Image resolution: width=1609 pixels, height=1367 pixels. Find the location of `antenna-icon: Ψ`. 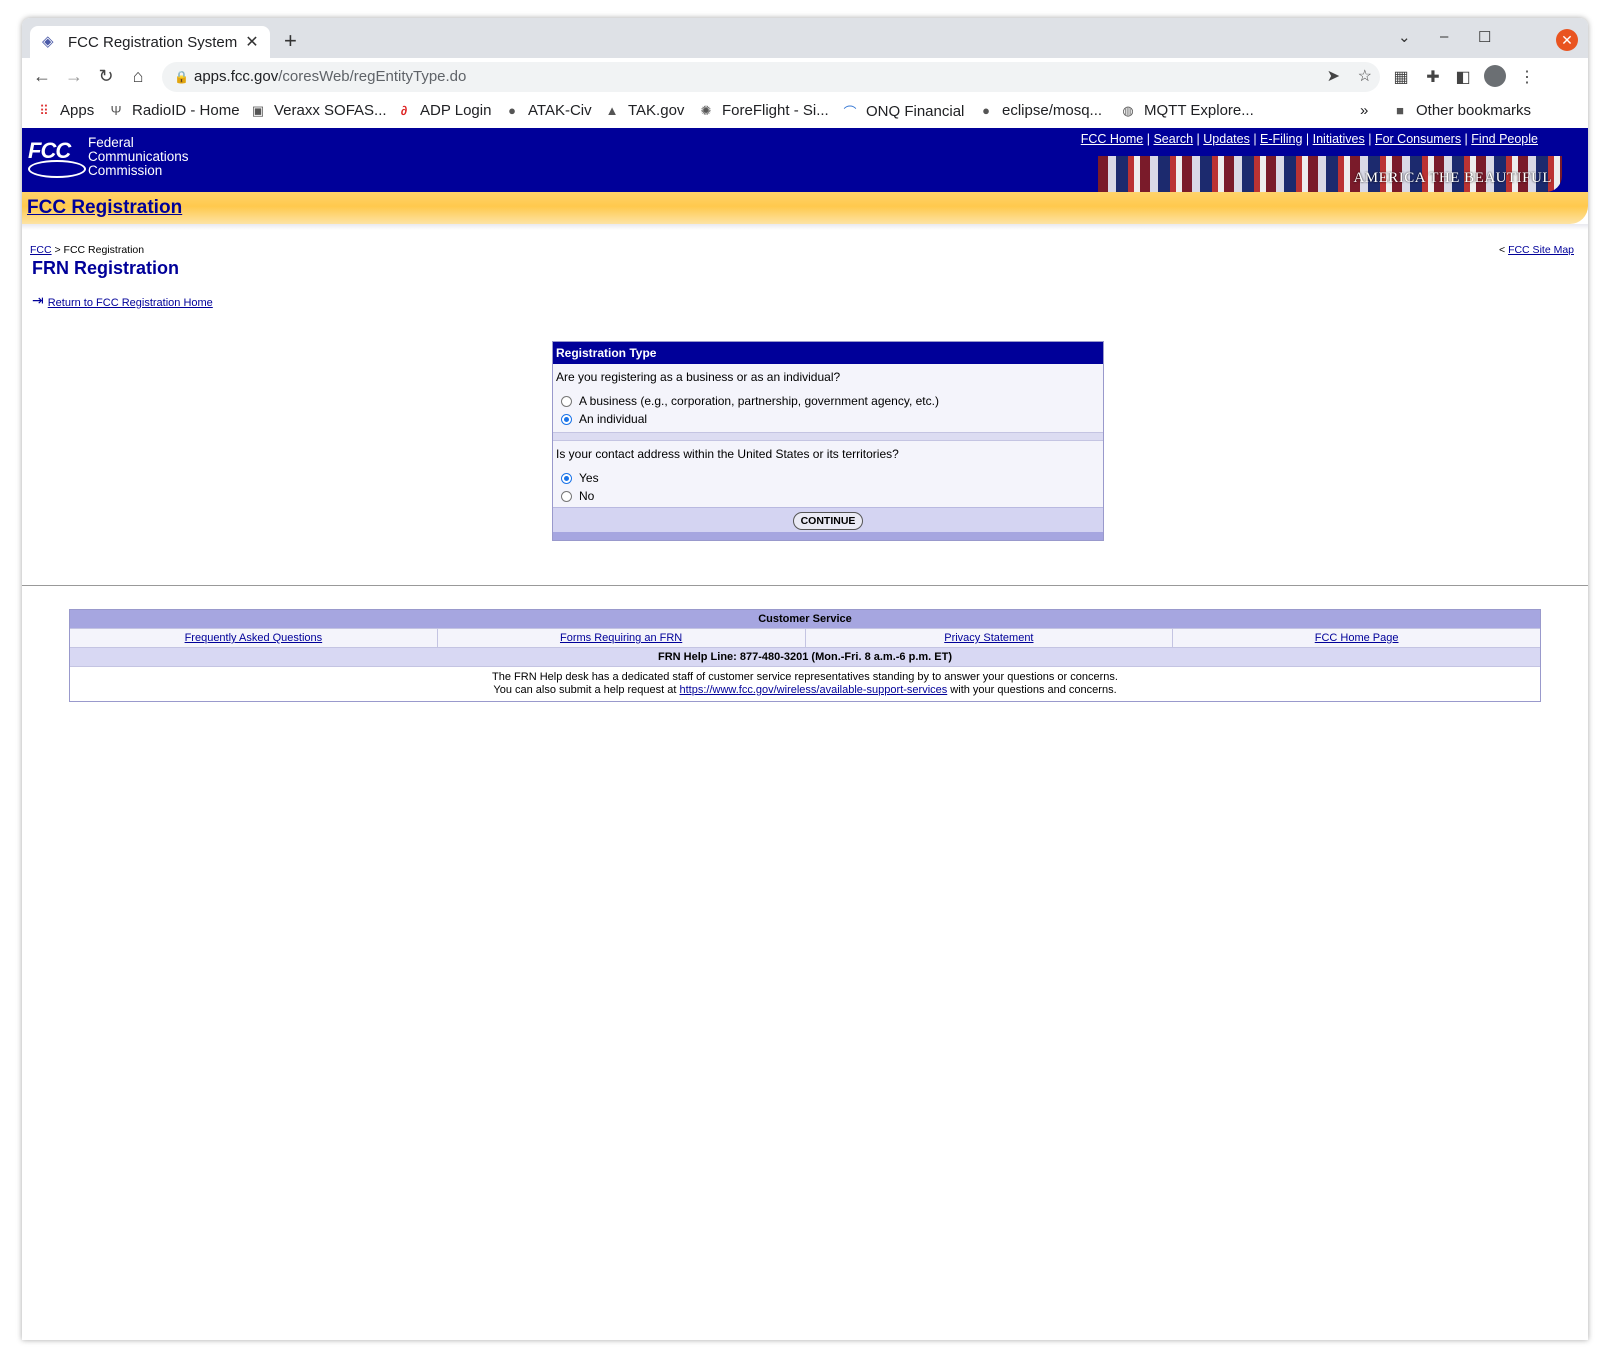

antenna-icon: Ψ is located at coordinates (116, 110).